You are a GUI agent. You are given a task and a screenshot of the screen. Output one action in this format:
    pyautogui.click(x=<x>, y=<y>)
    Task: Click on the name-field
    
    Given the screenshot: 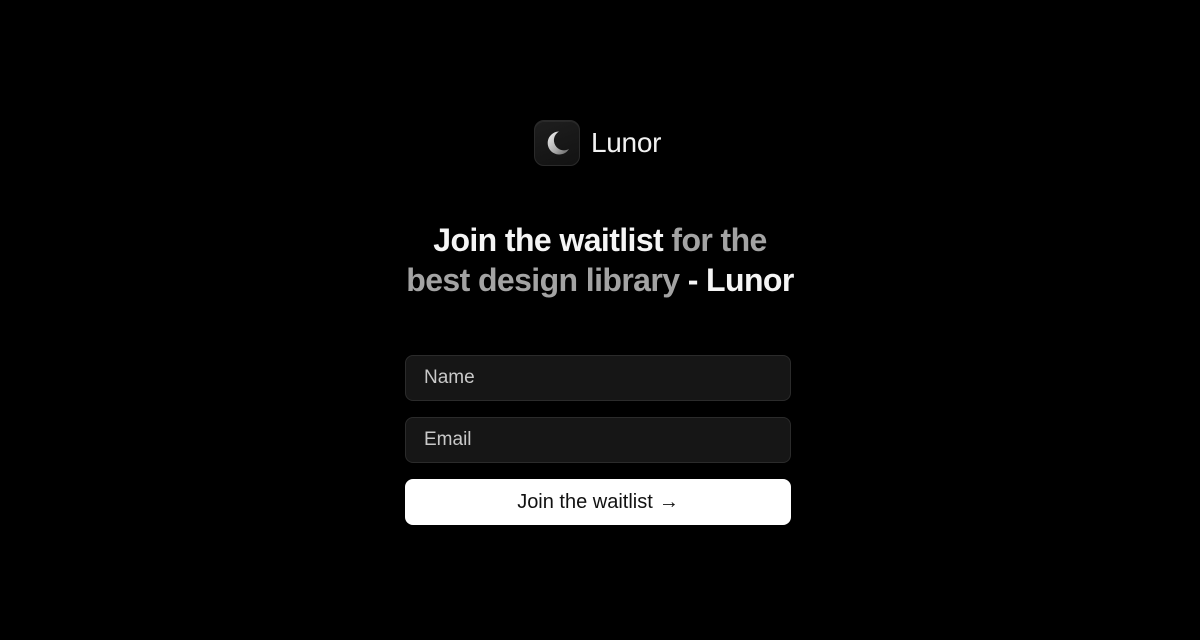 What is the action you would take?
    pyautogui.click(x=598, y=378)
    